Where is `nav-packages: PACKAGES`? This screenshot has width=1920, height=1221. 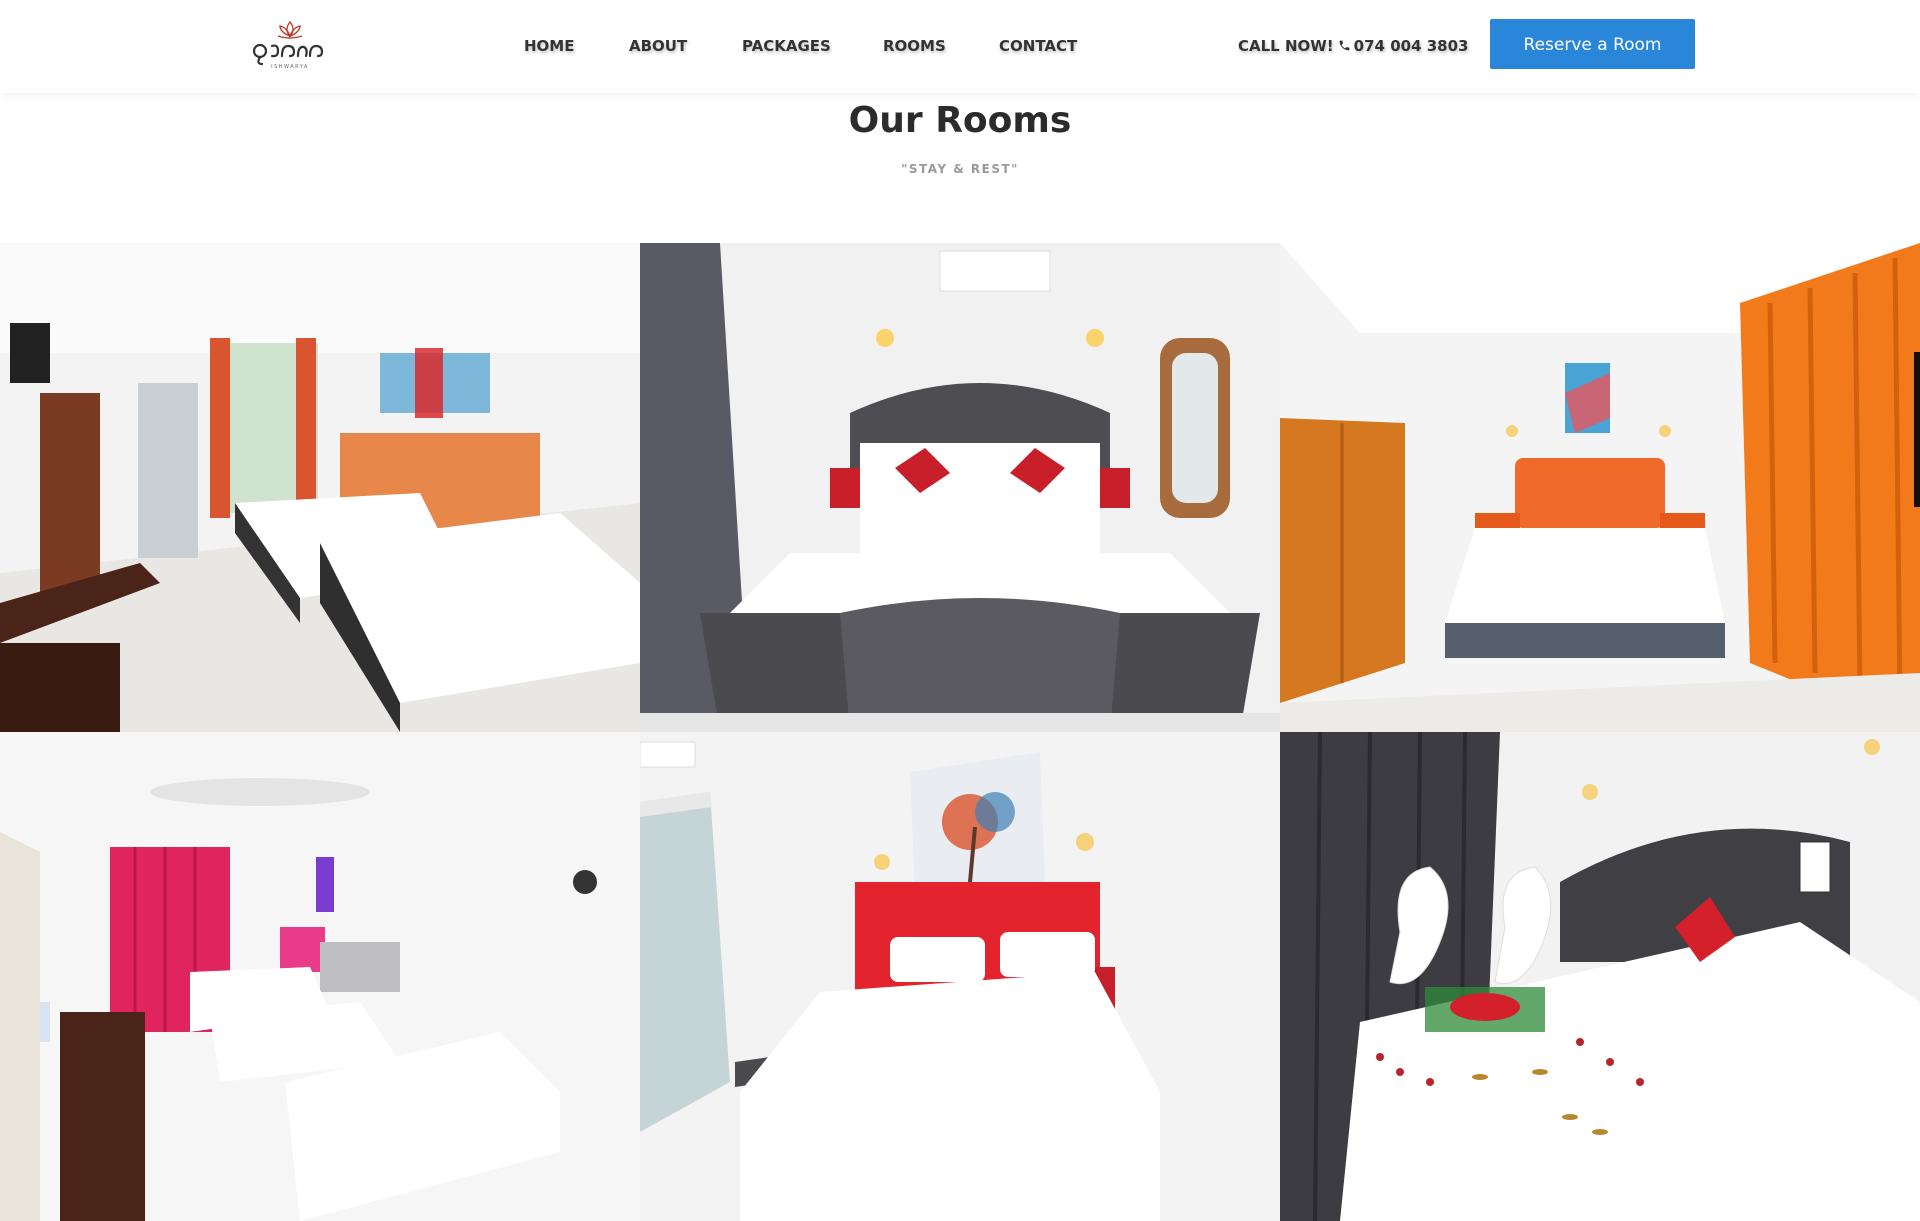
nav-packages: PACKAGES is located at coordinates (786, 46).